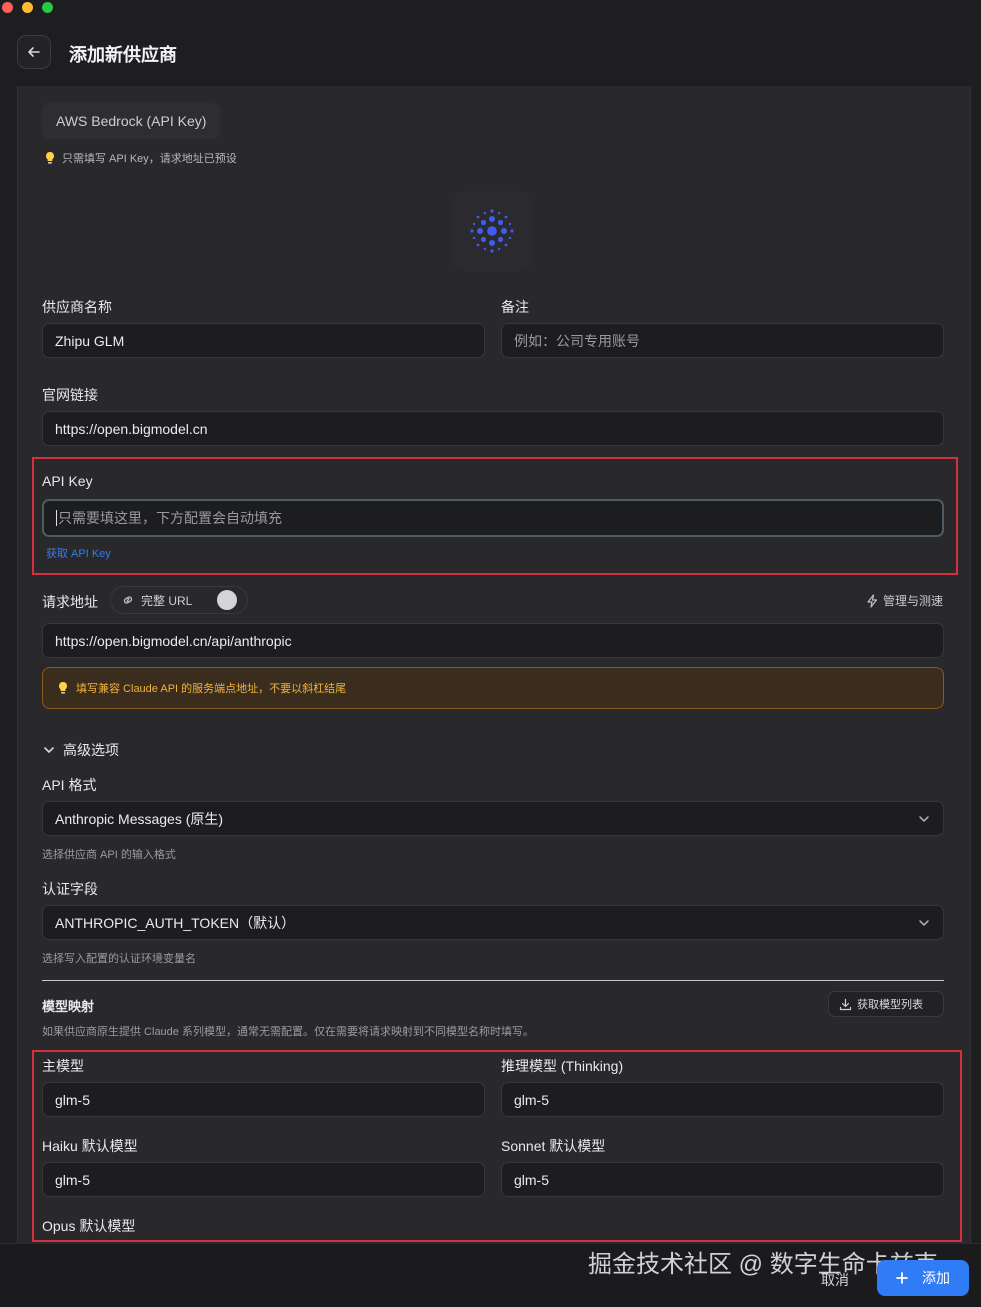 The width and height of the screenshot is (981, 1307). I want to click on sonnet-model-label: Sonnet 默认模型, so click(553, 1146).